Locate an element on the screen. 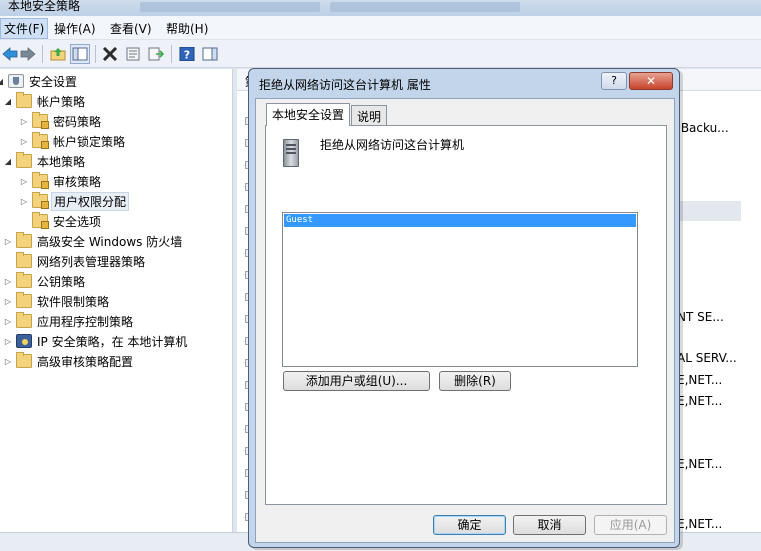  tree-item-windows-firewall: ▷ 高级安全 Windows 防火墙 is located at coordinates (93, 241).